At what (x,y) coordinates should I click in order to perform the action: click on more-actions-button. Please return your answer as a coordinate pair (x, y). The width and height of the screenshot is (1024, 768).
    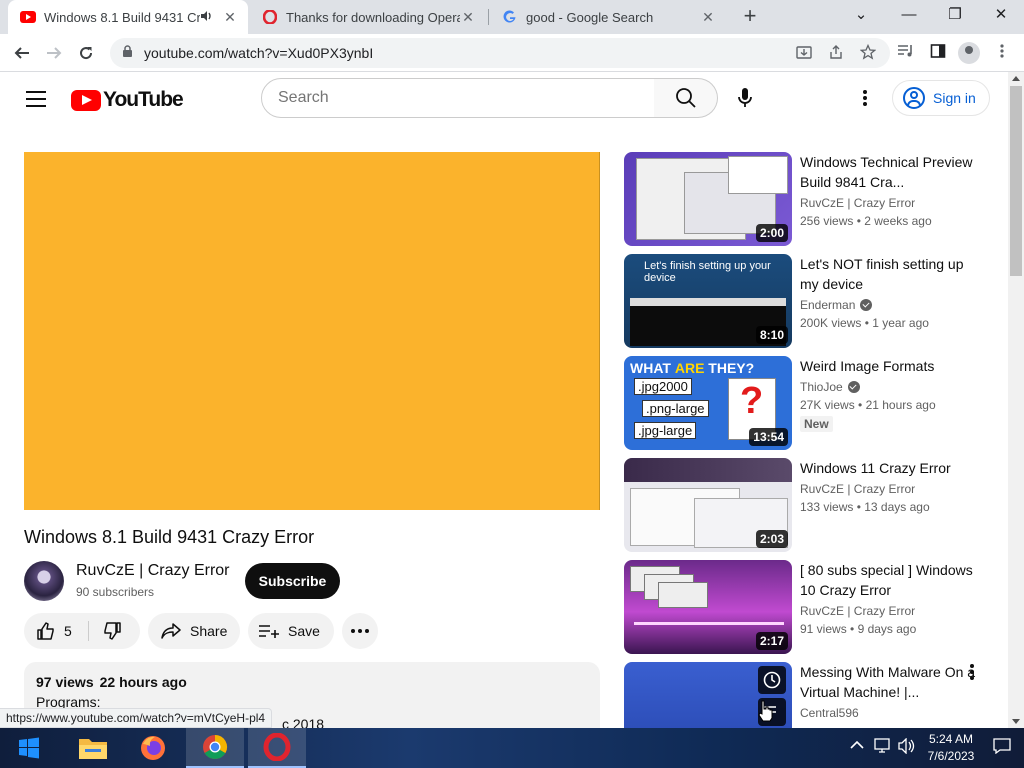
    Looking at the image, I should click on (360, 631).